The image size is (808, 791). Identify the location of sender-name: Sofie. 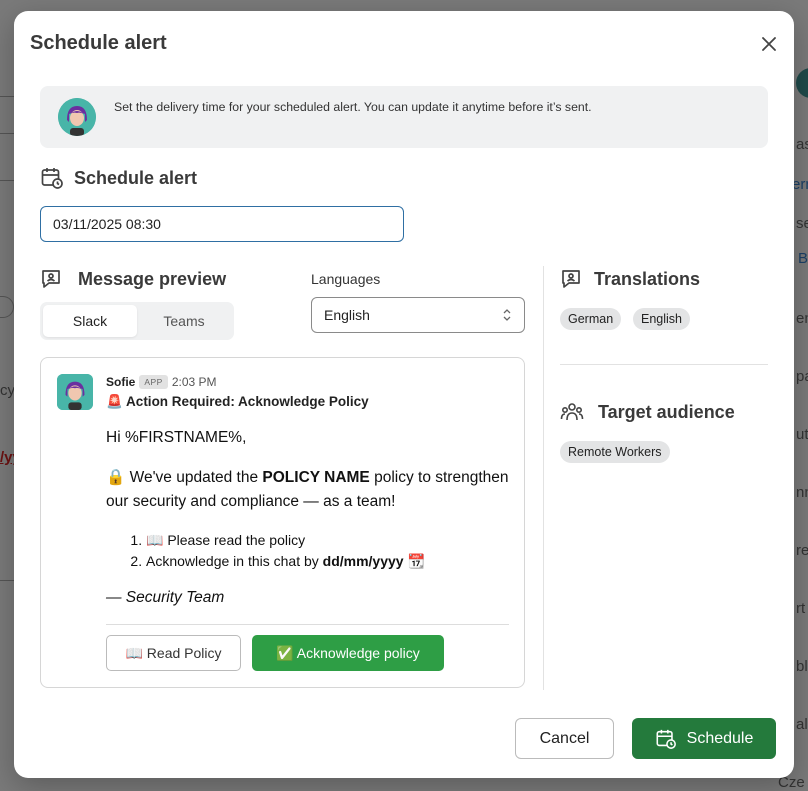
(121, 382).